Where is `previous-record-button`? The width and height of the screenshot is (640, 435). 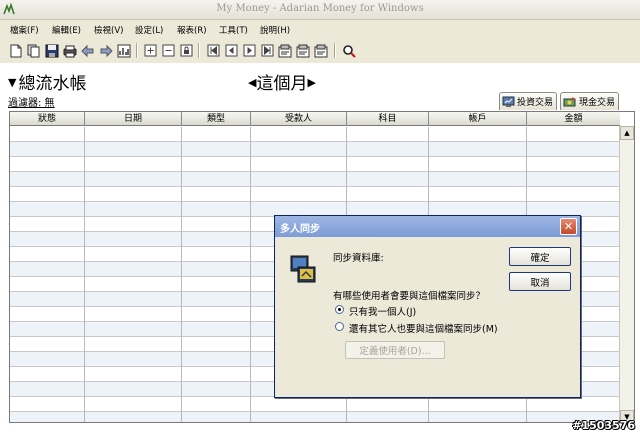 previous-record-button is located at coordinates (231, 50).